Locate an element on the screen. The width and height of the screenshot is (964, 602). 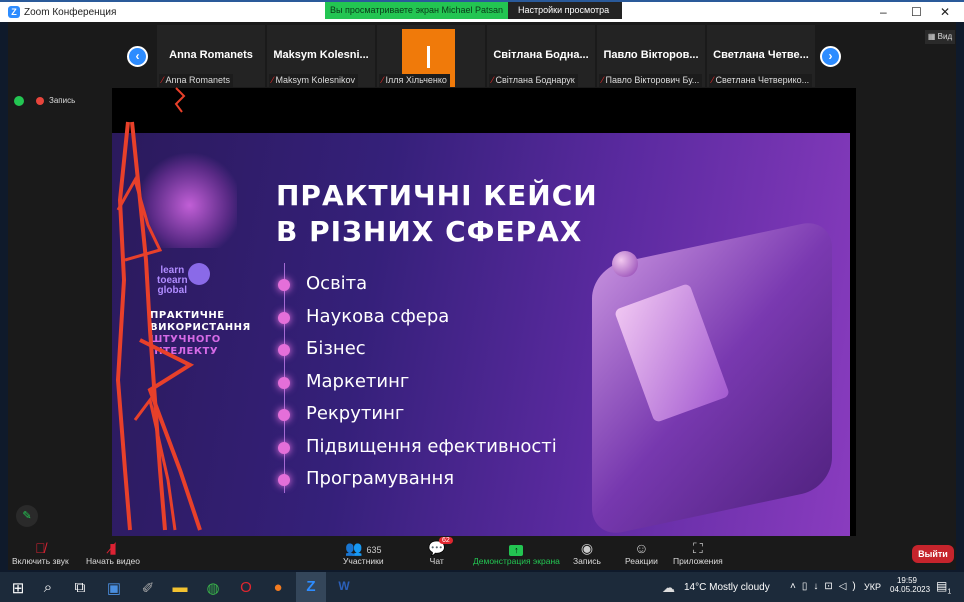
record-button: ◉ Запись is located at coordinates (587, 553).